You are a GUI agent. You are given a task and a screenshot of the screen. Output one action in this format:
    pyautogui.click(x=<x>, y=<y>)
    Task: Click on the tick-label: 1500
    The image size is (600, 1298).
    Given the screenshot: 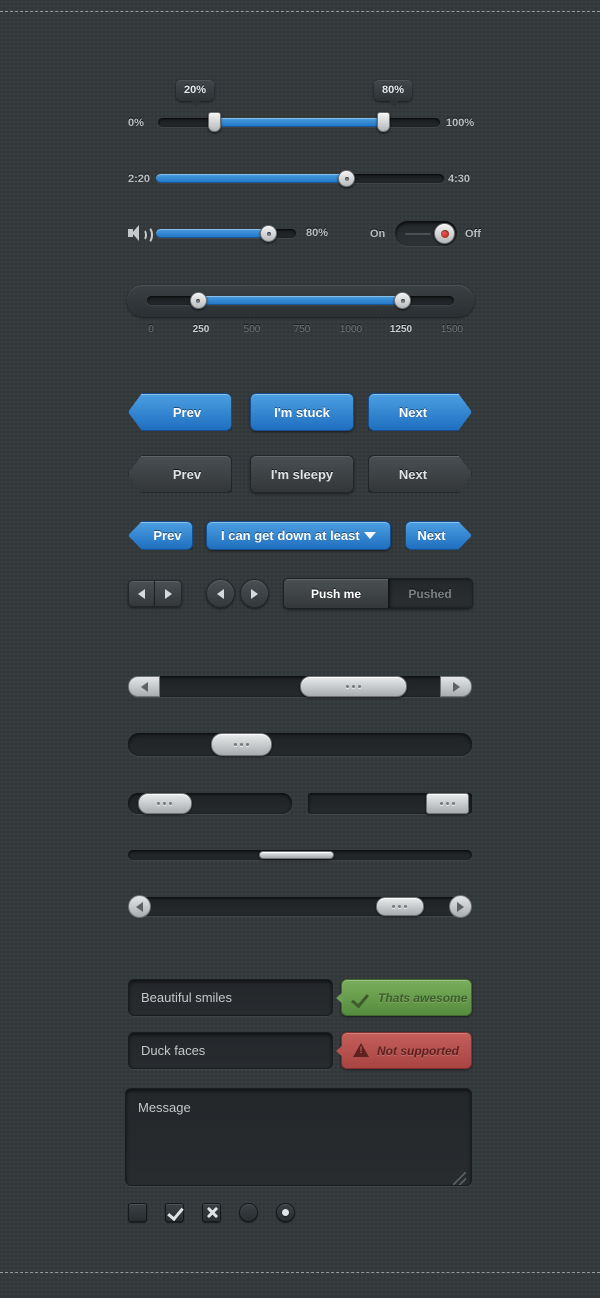 What is the action you would take?
    pyautogui.click(x=452, y=329)
    